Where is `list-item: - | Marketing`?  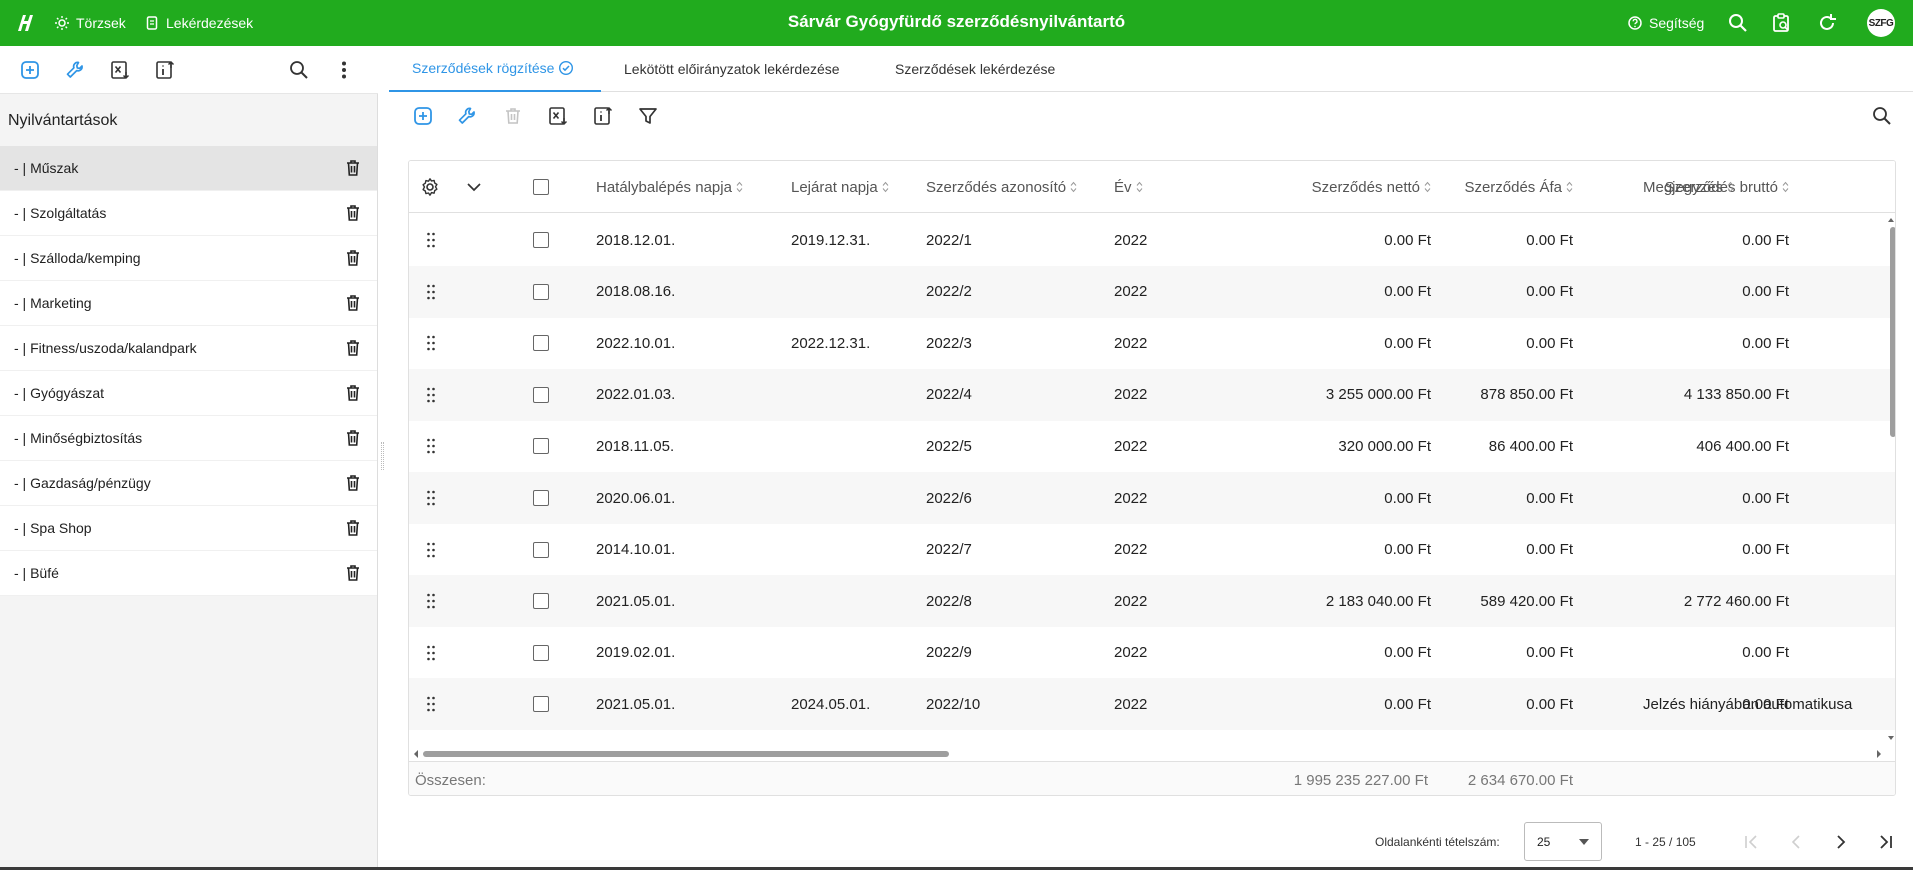 list-item: - | Marketing is located at coordinates (188, 303).